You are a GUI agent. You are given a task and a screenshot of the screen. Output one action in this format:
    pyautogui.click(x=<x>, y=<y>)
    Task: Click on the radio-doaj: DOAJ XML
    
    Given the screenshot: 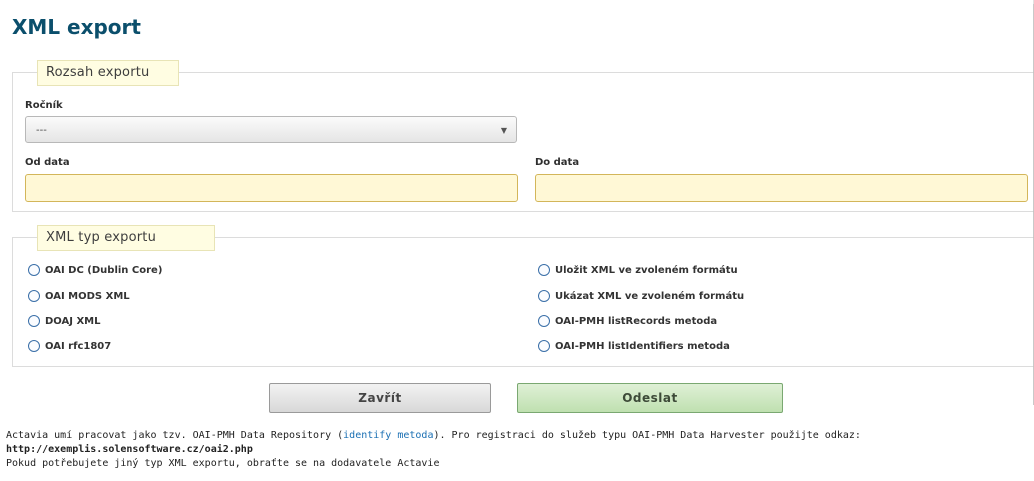 What is the action you would take?
    pyautogui.click(x=64, y=321)
    